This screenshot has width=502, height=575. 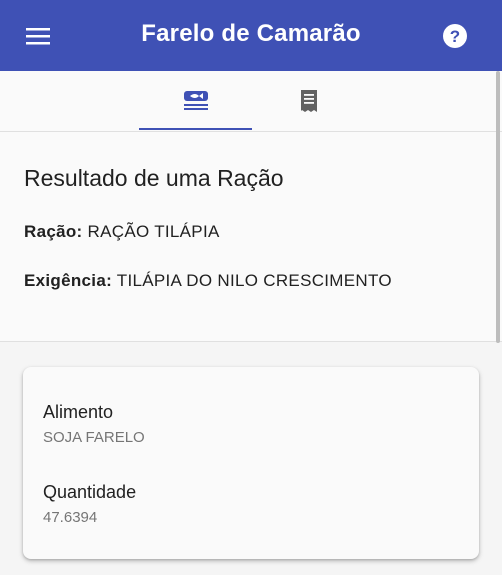 I want to click on fish-food-icon, so click(x=195, y=100).